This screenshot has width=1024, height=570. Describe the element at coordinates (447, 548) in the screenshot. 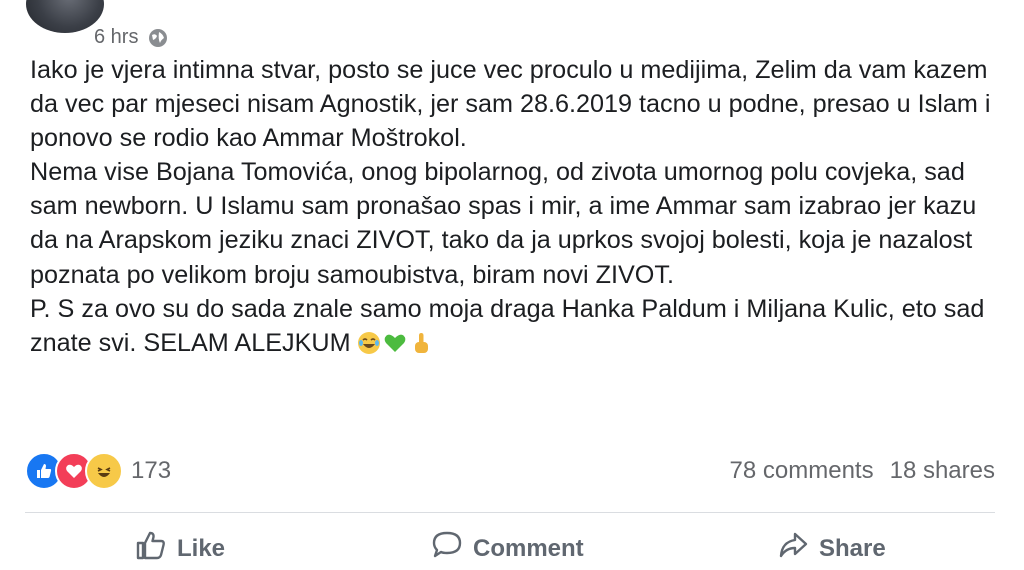

I see `comment-icon` at that location.